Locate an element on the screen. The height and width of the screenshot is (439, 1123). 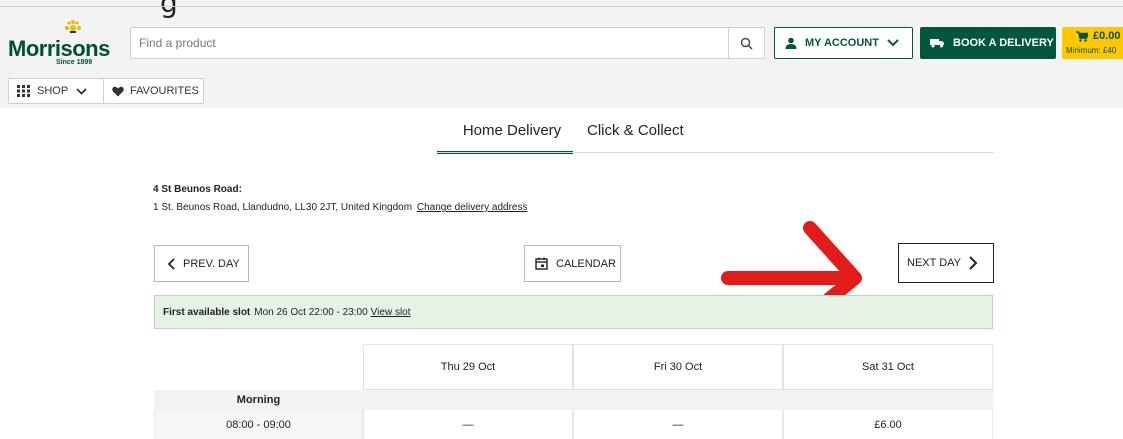
basket-button: £0.00 Minimum: £40 is located at coordinates (1092, 43).